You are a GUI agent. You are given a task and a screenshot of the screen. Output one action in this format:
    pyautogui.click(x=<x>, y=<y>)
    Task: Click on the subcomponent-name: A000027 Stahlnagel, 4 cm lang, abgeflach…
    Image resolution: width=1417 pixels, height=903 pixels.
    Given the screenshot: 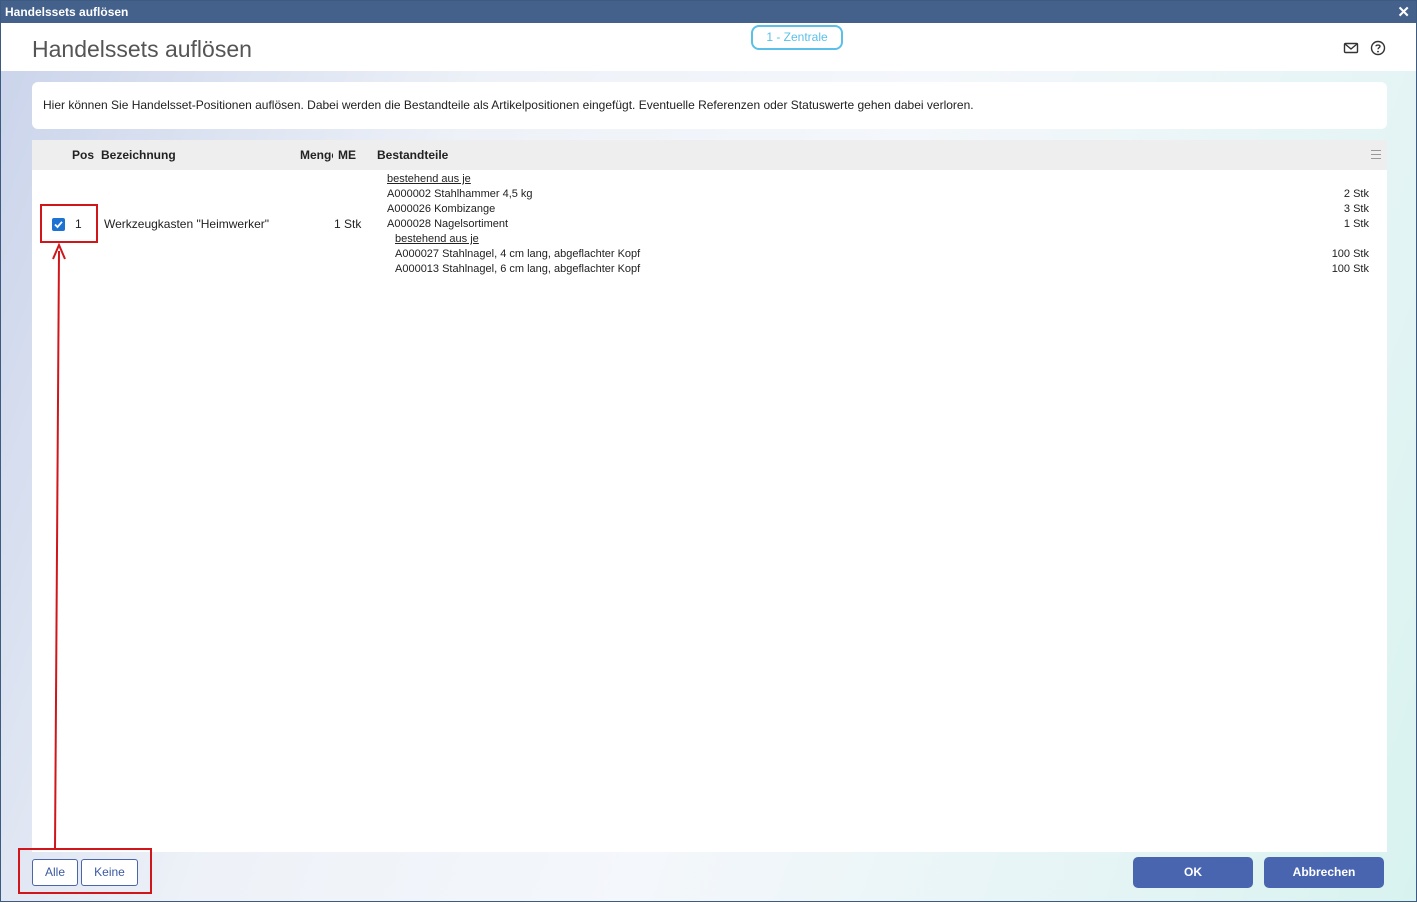 What is the action you would take?
    pyautogui.click(x=518, y=254)
    